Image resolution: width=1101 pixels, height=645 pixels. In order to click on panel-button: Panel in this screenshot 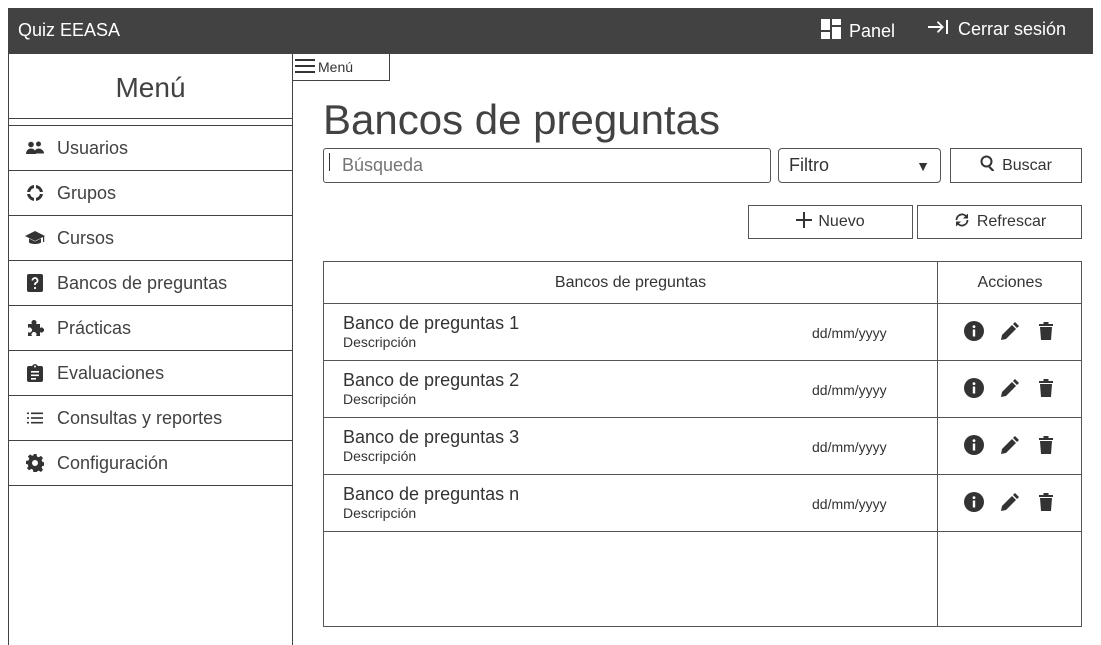, I will do `click(858, 31)`.